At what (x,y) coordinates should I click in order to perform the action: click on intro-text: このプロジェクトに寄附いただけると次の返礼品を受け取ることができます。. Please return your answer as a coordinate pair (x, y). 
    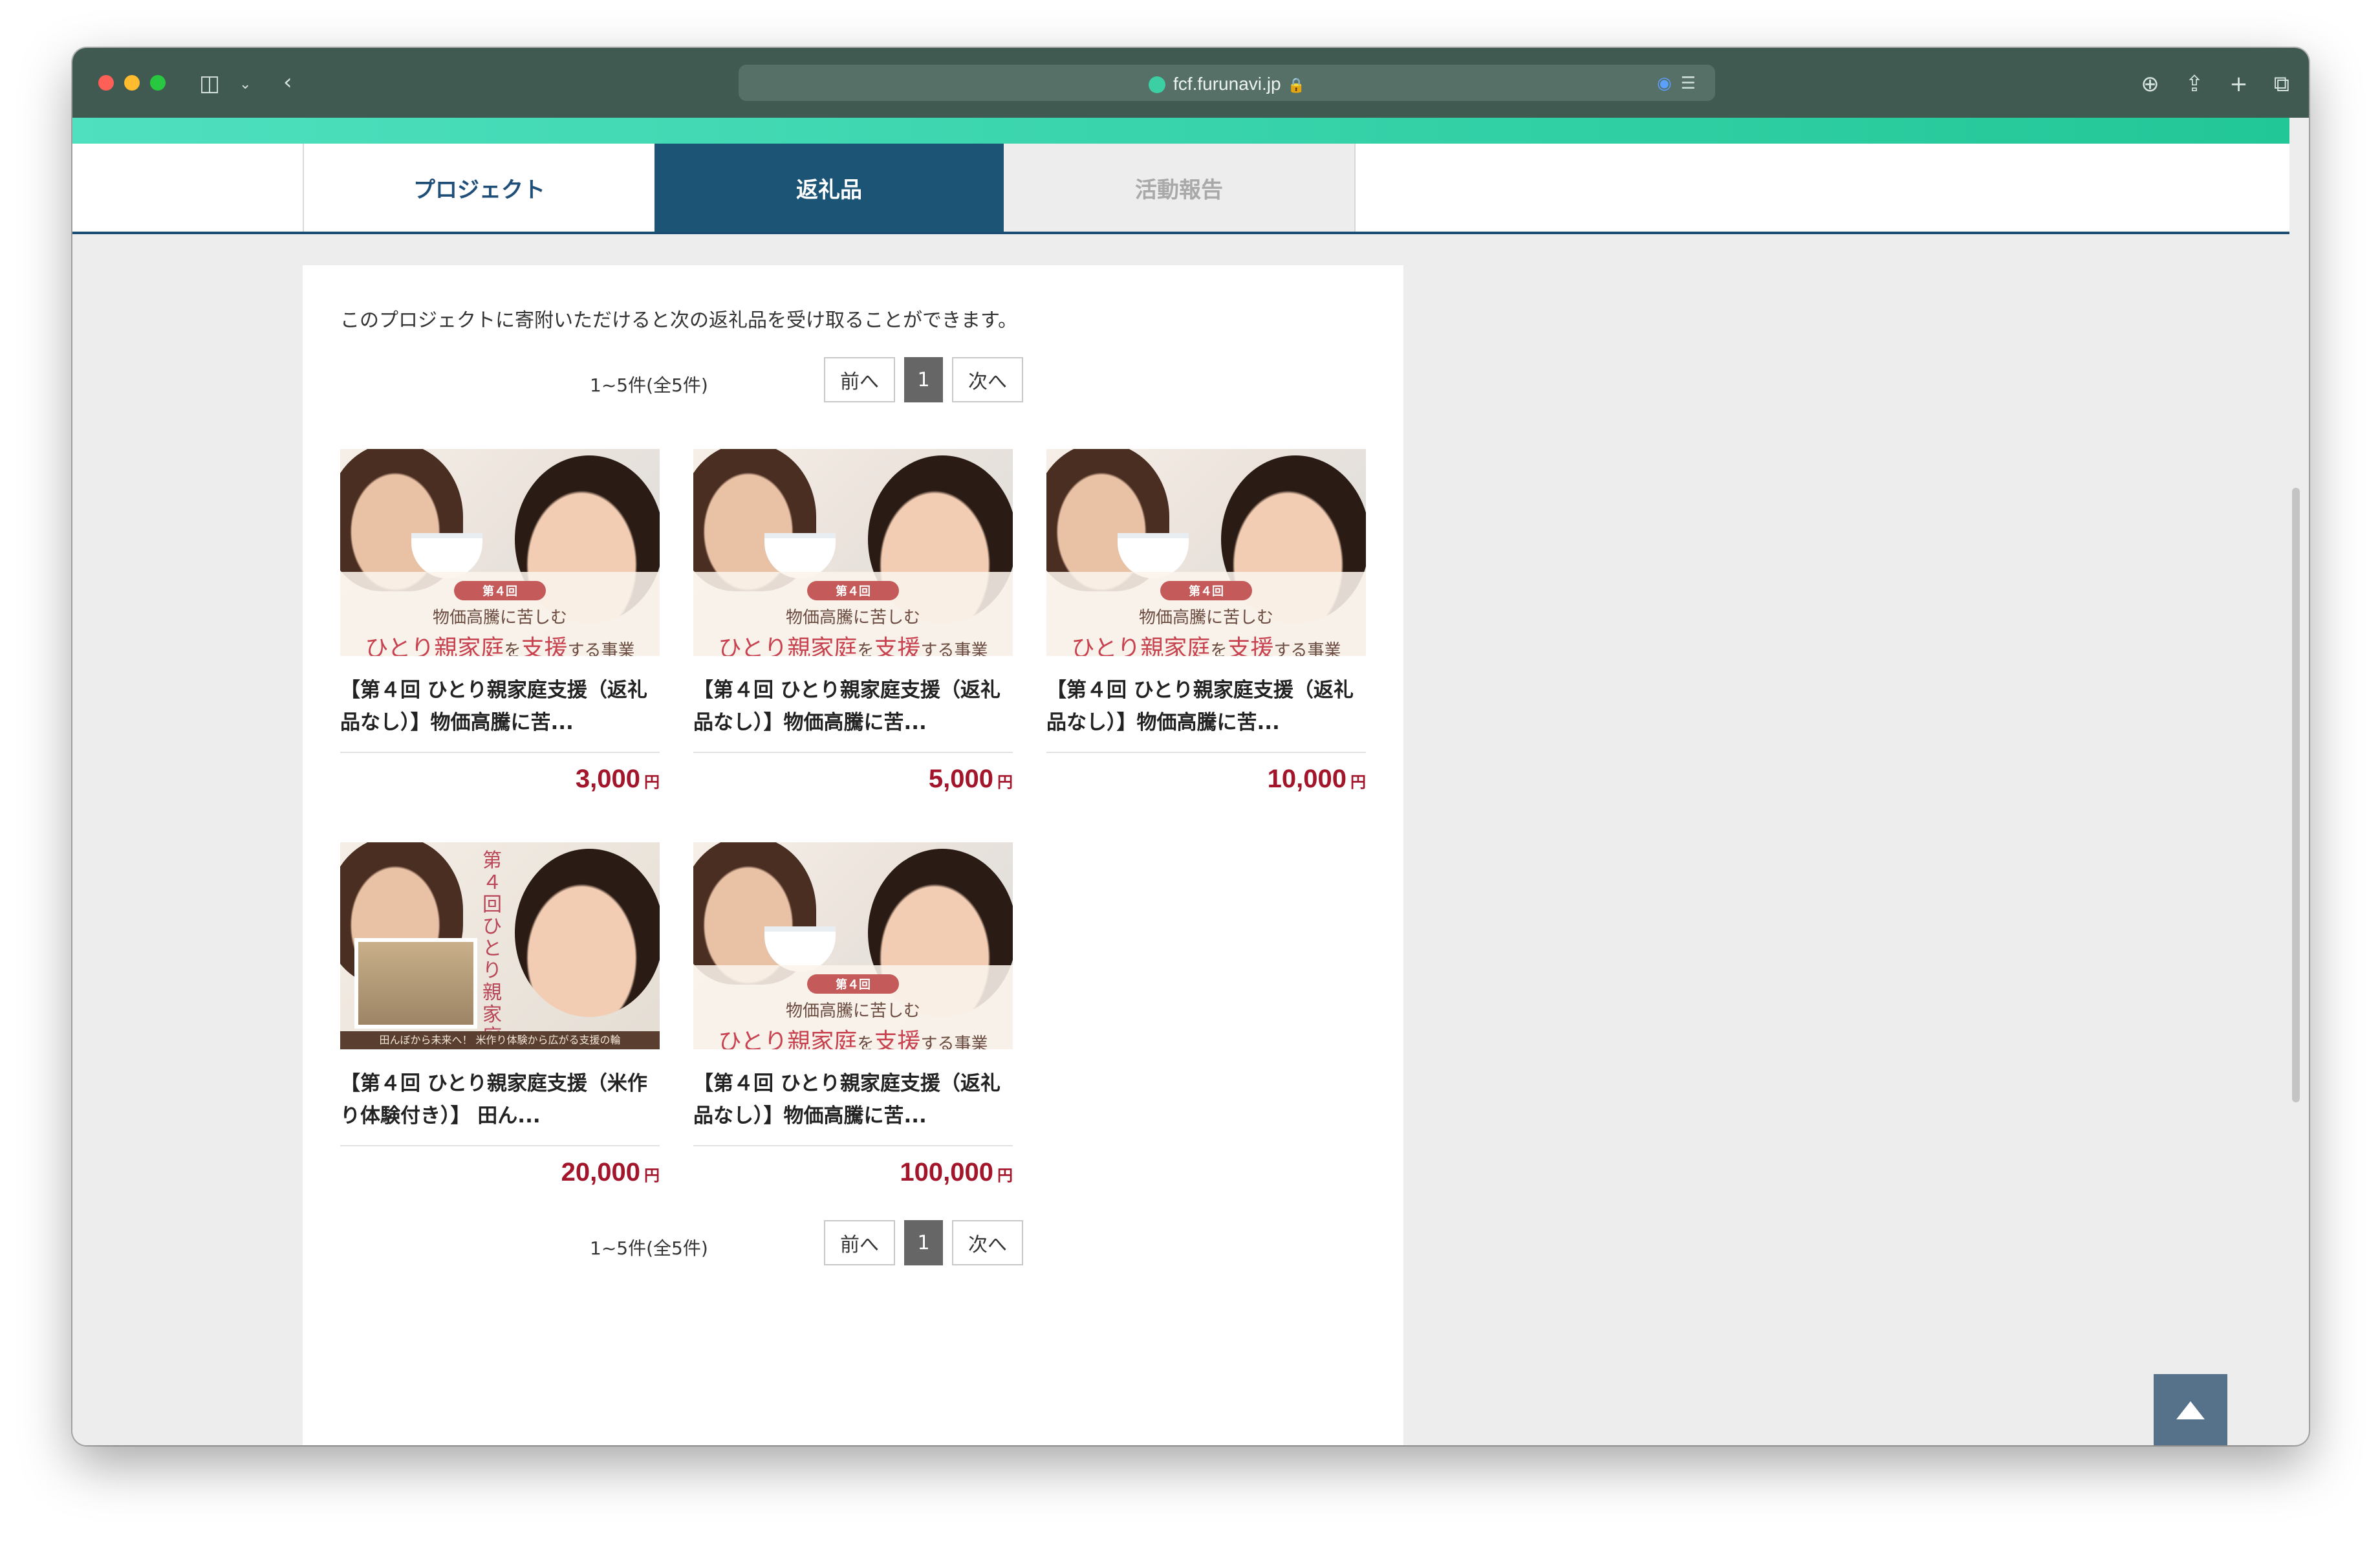
    Looking at the image, I should click on (678, 320).